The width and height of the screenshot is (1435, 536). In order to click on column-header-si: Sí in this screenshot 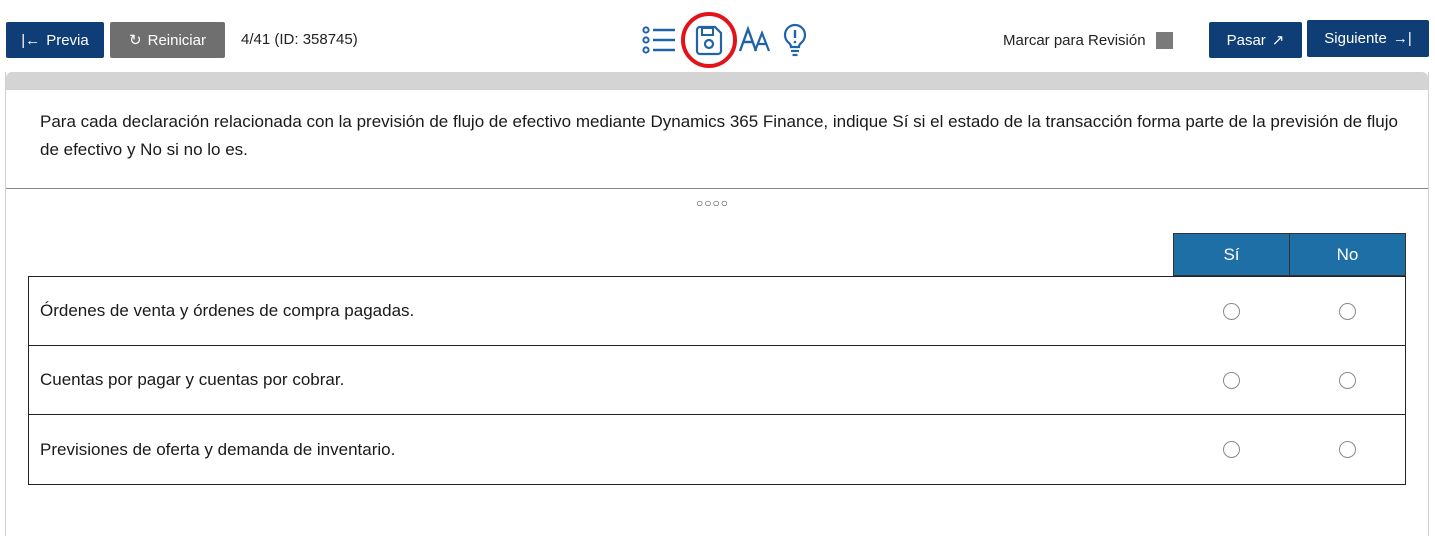, I will do `click(1231, 254)`.